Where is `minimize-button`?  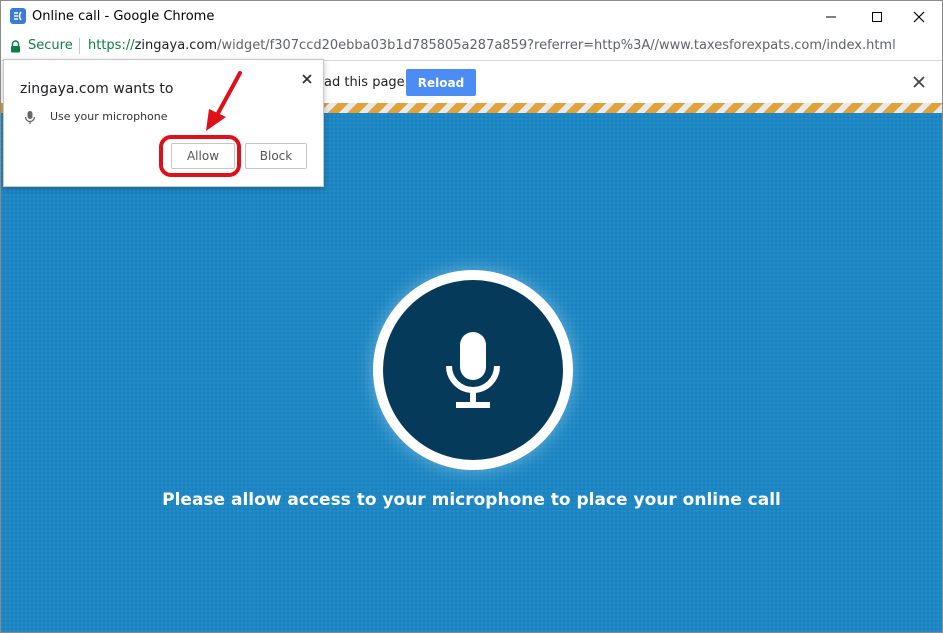 minimize-button is located at coordinates (831, 16).